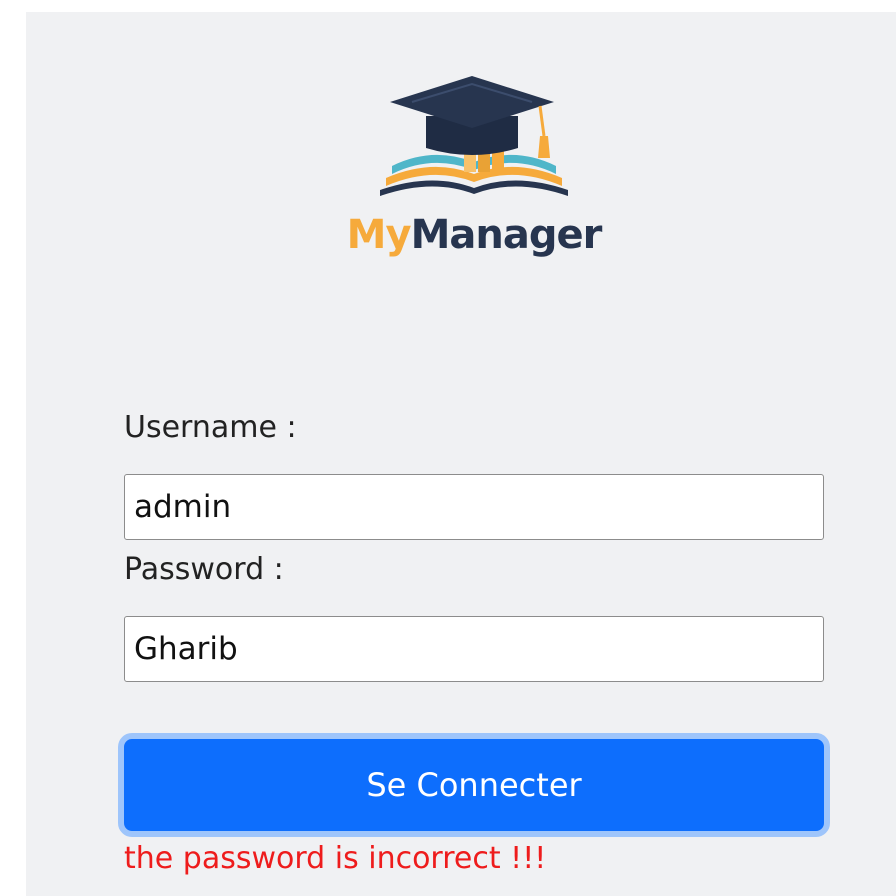 The image size is (896, 896). I want to click on brand-suffix: Manager, so click(506, 235).